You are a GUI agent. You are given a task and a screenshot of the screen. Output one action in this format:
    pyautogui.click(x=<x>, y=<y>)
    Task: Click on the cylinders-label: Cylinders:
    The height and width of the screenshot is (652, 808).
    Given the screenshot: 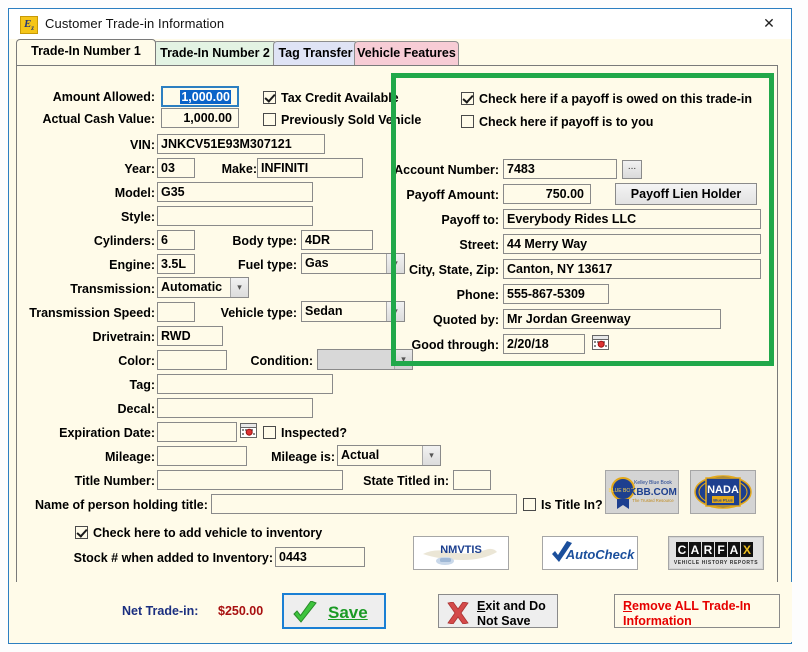 What is the action you would take?
    pyautogui.click(x=124, y=241)
    